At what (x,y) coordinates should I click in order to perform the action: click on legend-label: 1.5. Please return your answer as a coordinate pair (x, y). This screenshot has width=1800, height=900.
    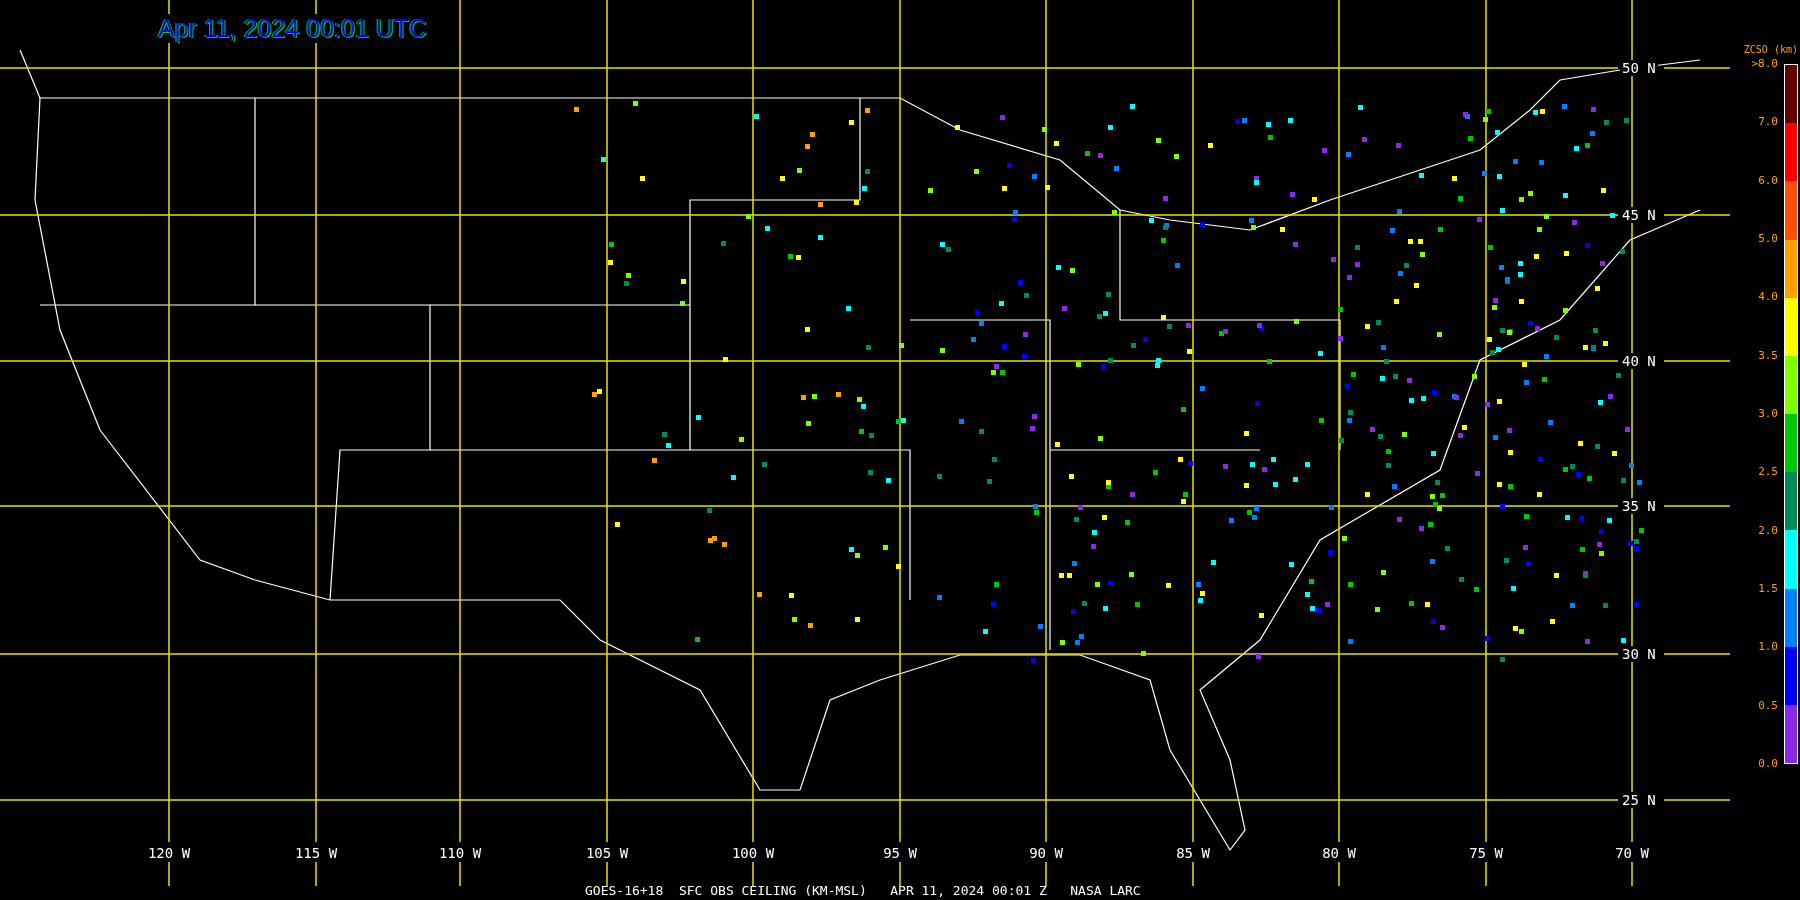
    Looking at the image, I should click on (1768, 589).